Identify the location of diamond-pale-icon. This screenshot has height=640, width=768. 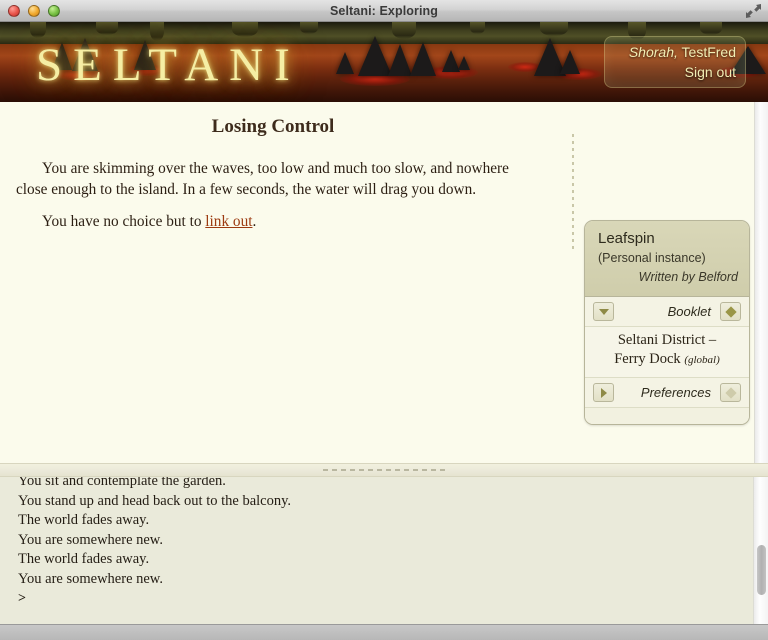
(730, 392).